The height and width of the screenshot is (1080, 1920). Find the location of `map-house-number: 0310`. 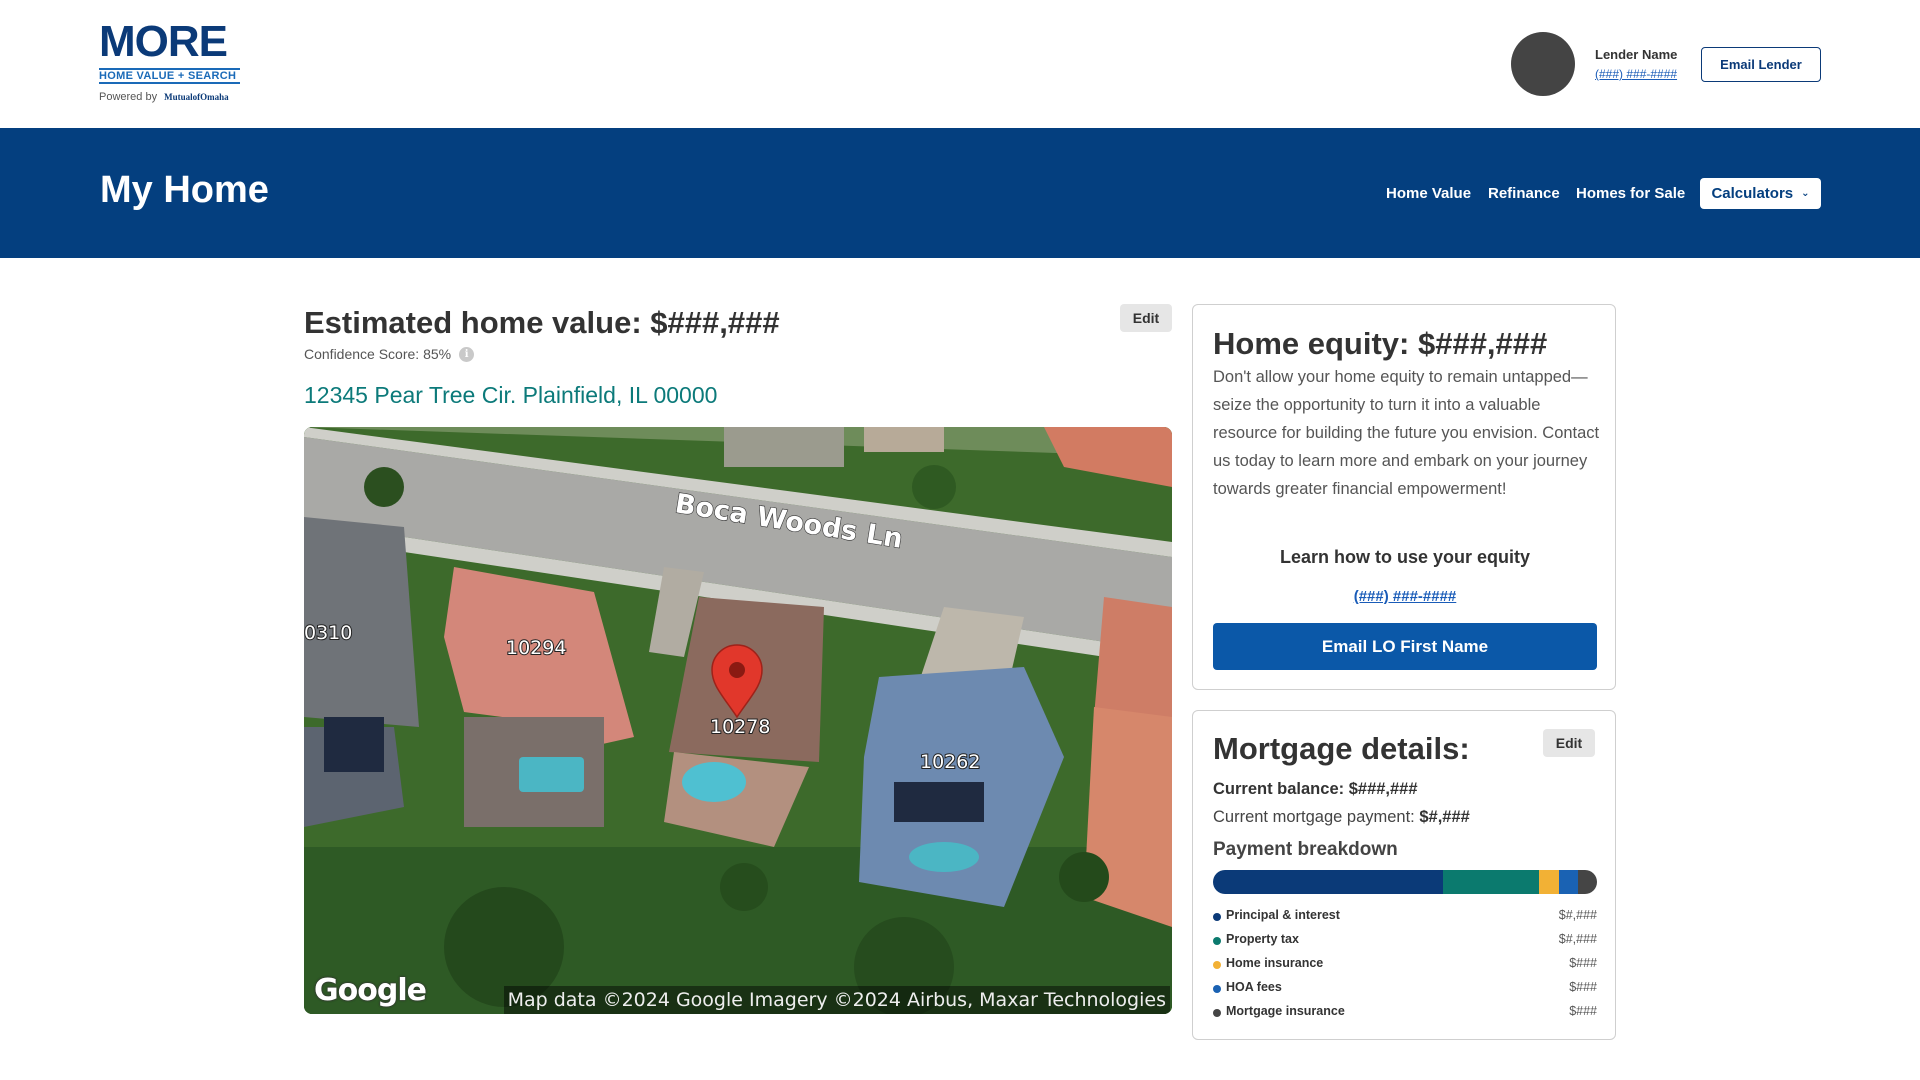

map-house-number: 0310 is located at coordinates (328, 633).